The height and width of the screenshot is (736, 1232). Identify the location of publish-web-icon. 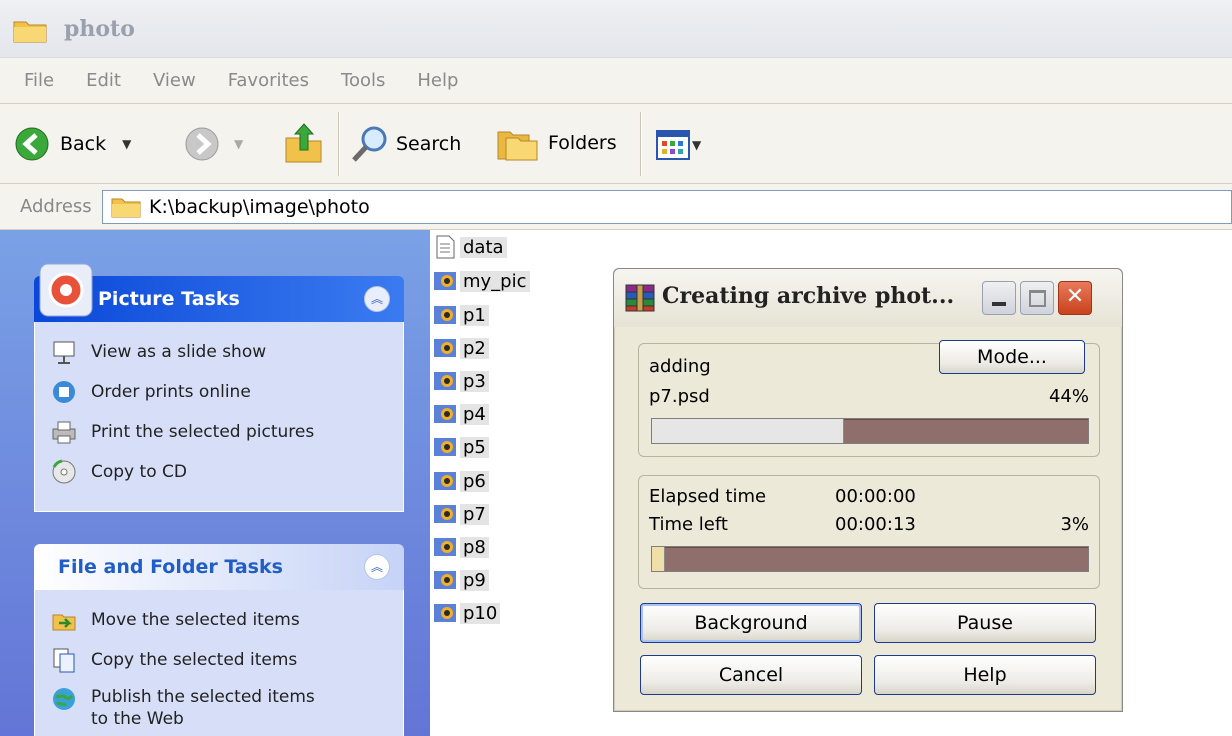
(64, 699).